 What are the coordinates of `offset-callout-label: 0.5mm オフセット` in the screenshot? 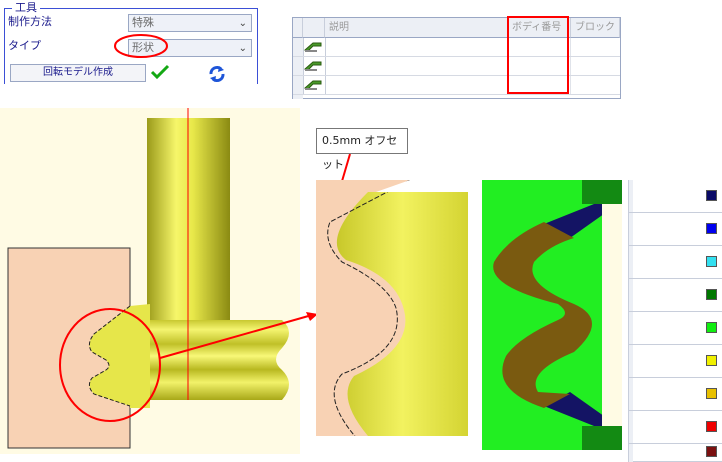 It's located at (362, 149).